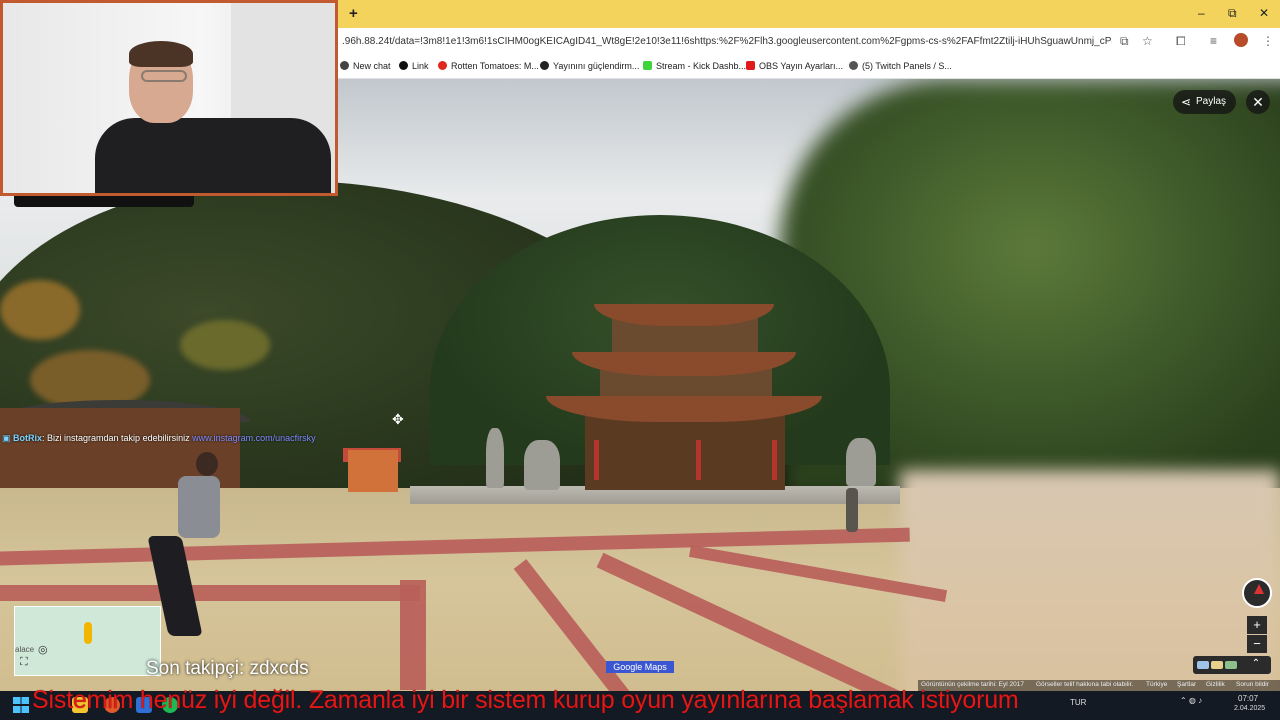 This screenshot has height=720, width=1280. I want to click on extensions-icon: ⧠, so click(1181, 41).